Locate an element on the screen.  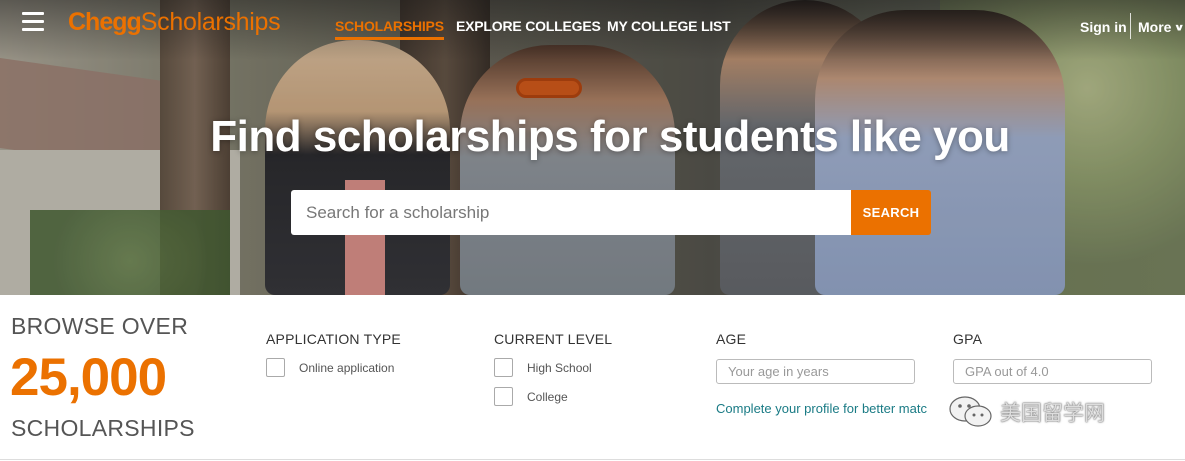
more-menu-button: More ∨ is located at coordinates (1161, 27).